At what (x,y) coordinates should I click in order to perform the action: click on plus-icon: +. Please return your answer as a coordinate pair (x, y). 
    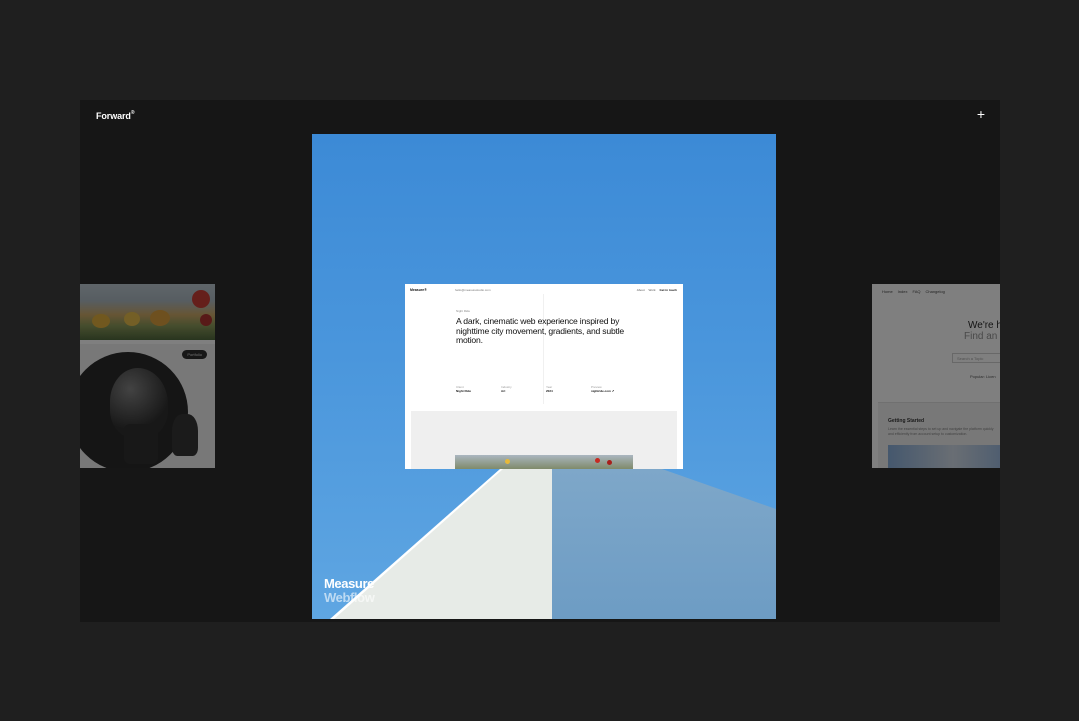
    Looking at the image, I should click on (981, 114).